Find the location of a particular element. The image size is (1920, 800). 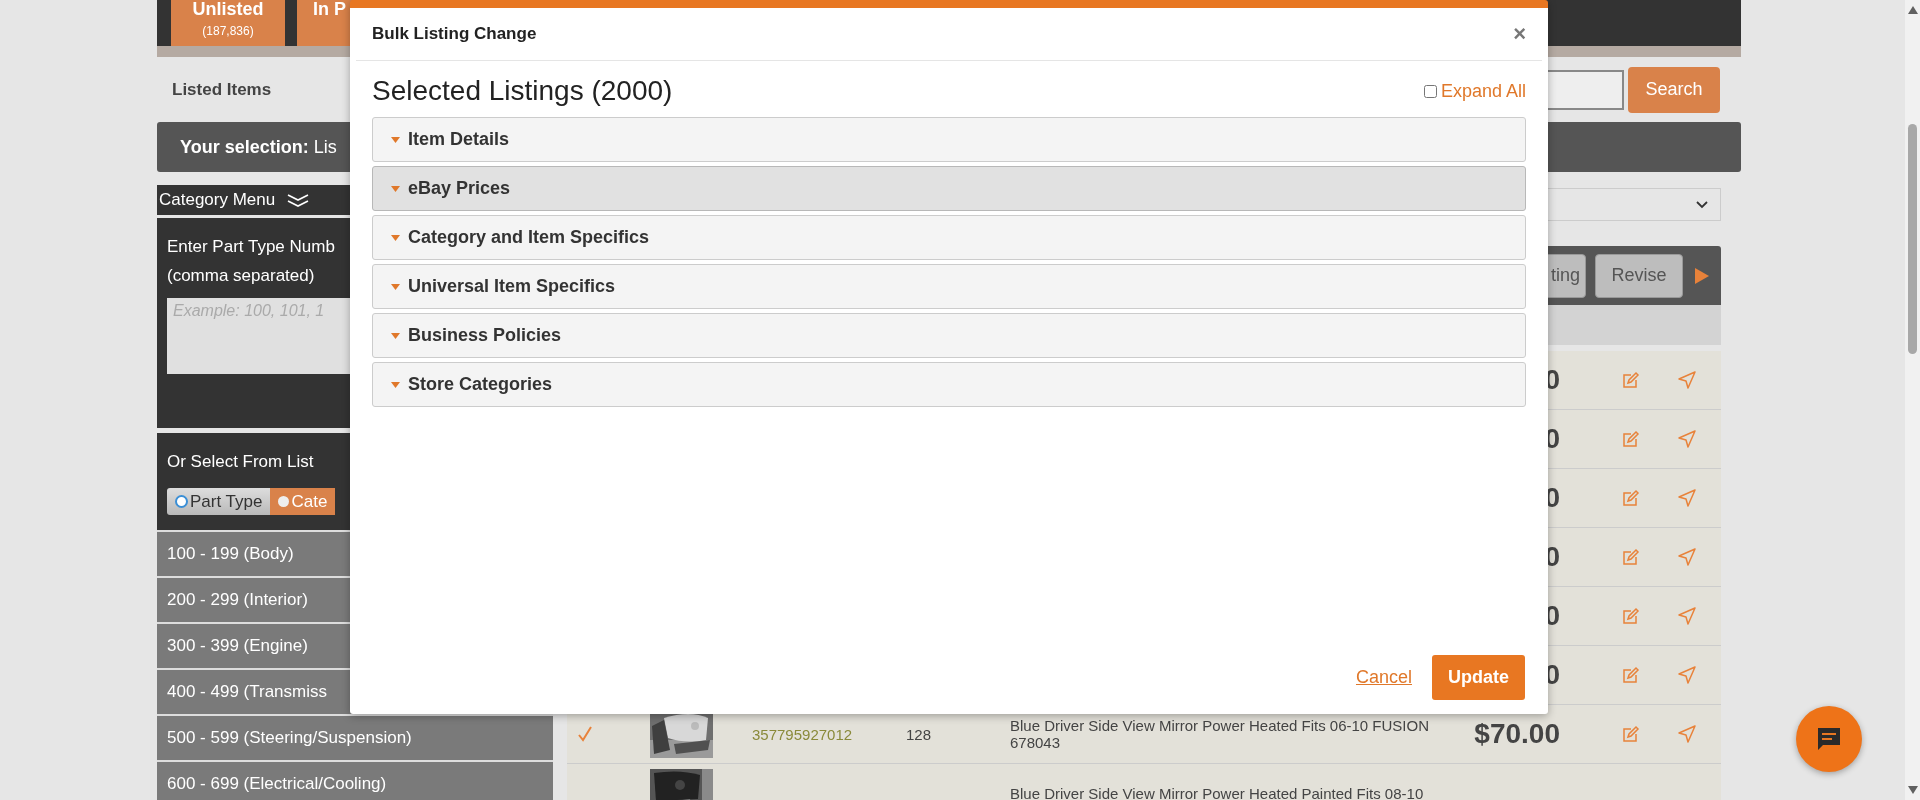

selection-text: Your selection: Lis is located at coordinates (258, 147).